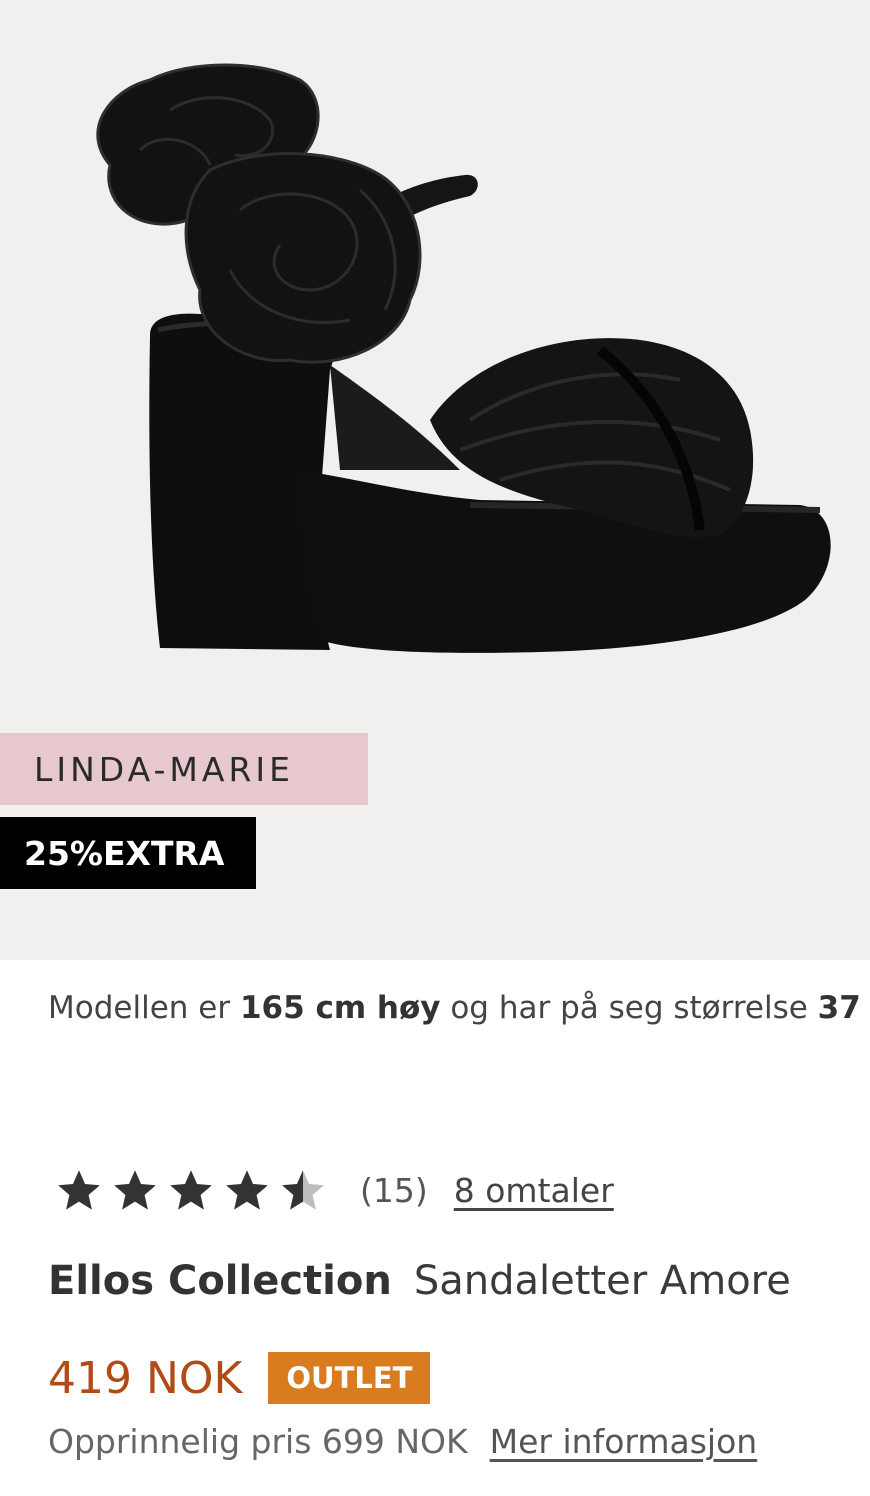 The height and width of the screenshot is (1496, 870). I want to click on brand-badge: LINDA-MARIE, so click(184, 769).